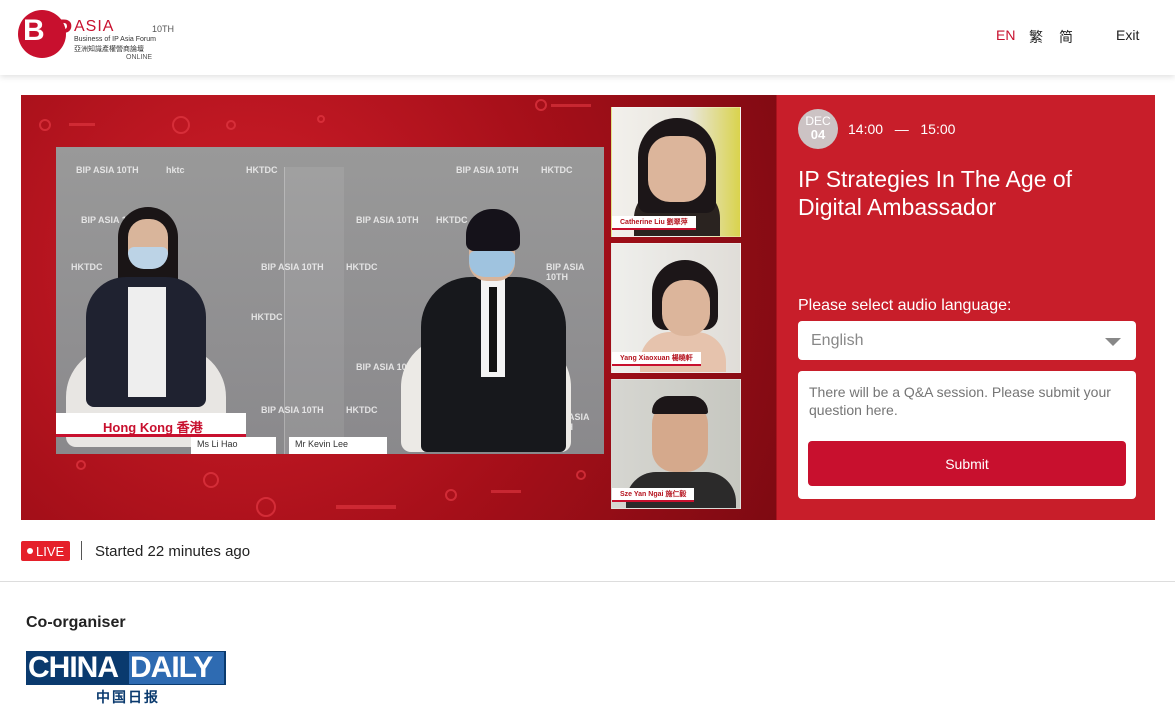  What do you see at coordinates (173, 551) in the screenshot?
I see `started-time: Started 22 minutes ago` at bounding box center [173, 551].